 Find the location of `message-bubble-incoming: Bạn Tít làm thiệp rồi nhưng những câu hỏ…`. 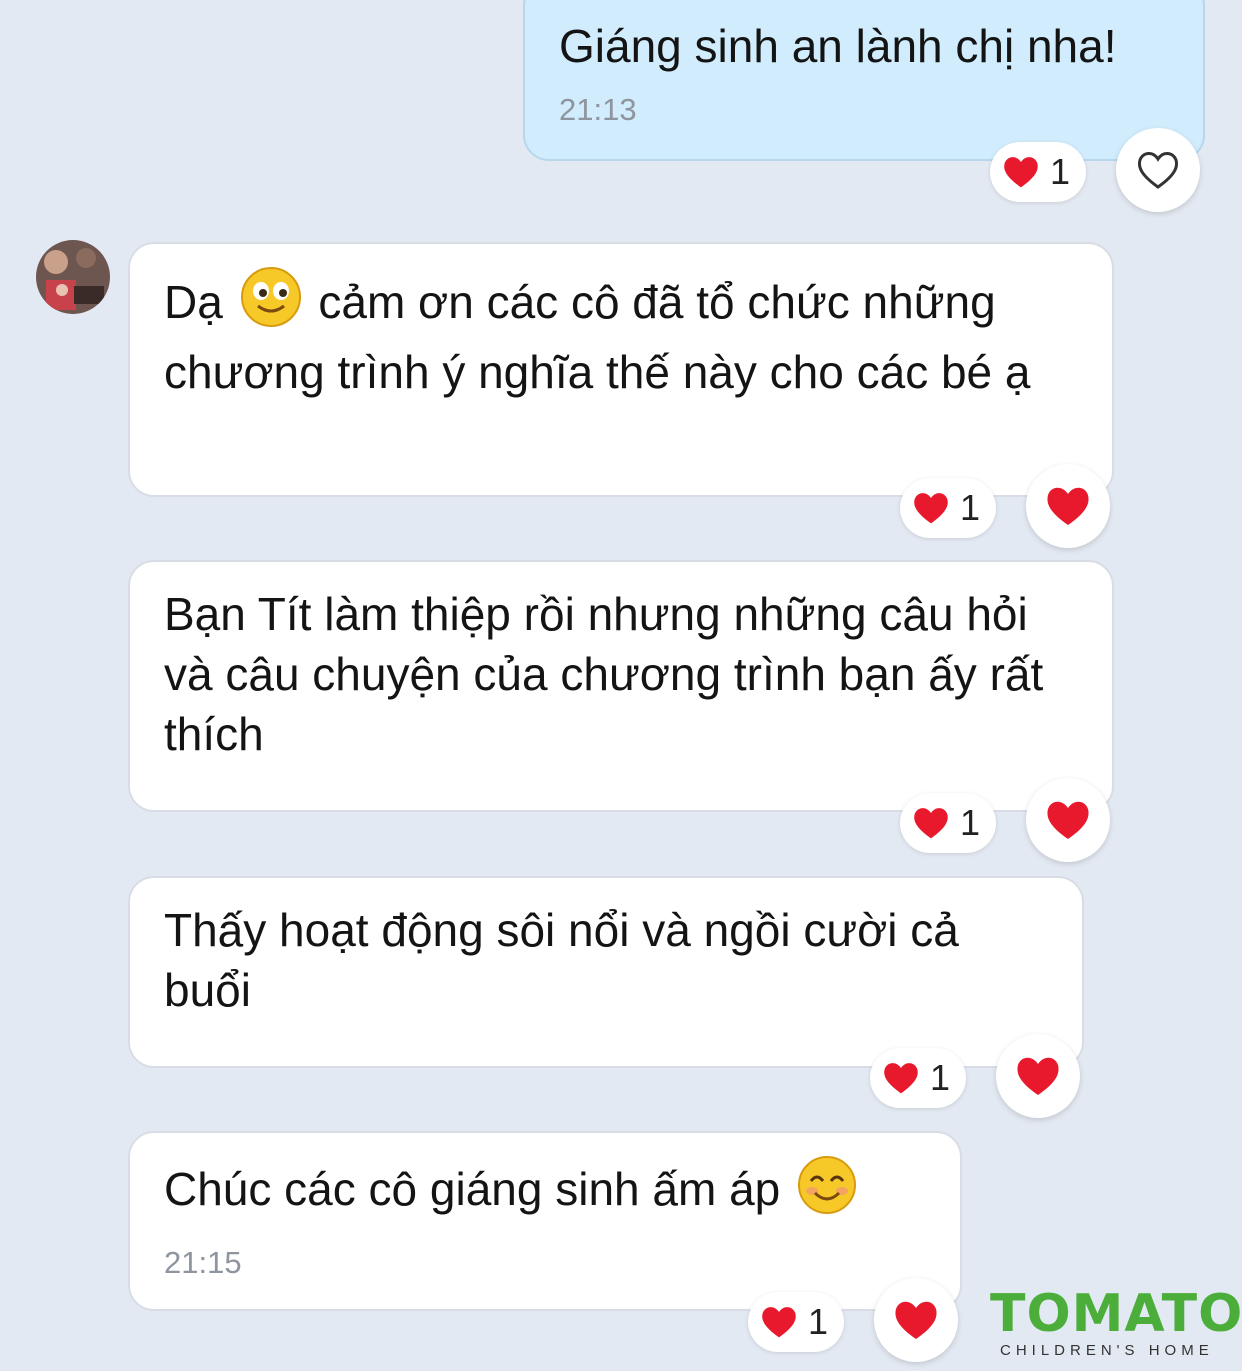

message-bubble-incoming: Bạn Tít làm thiệp rồi nhưng những câu hỏ… is located at coordinates (621, 686).